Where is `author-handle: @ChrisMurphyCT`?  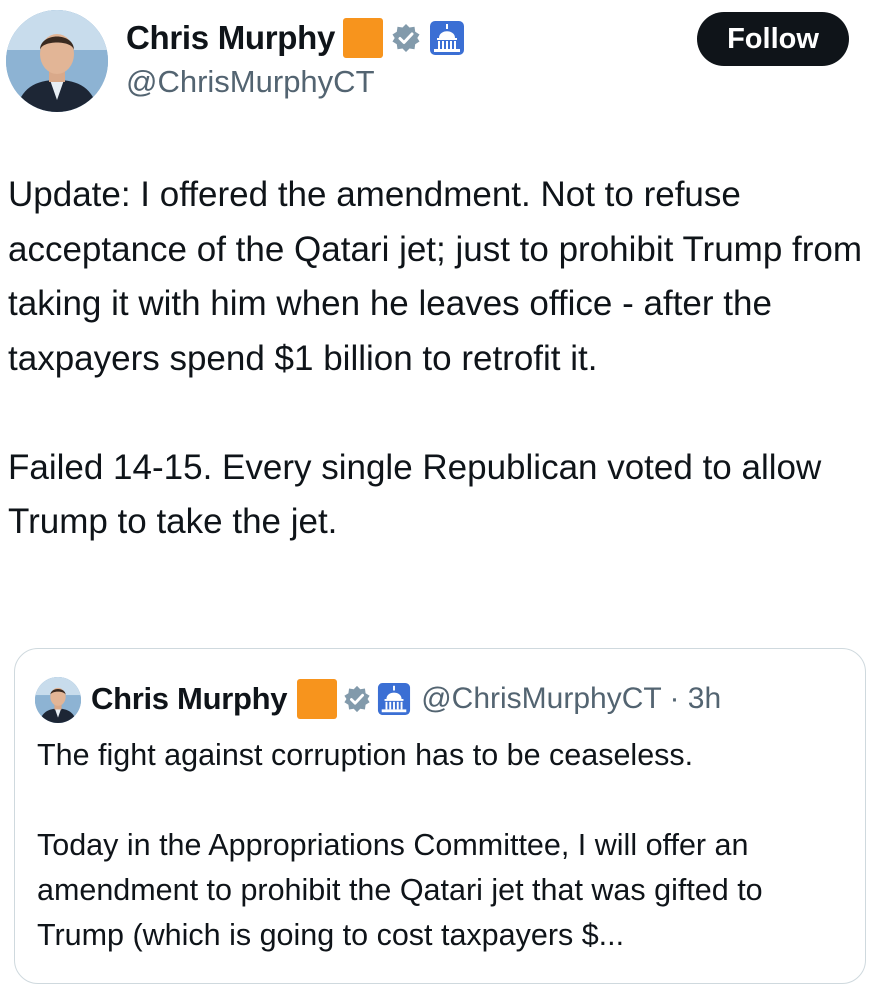
author-handle: @ChrisMurphyCT is located at coordinates (250, 82).